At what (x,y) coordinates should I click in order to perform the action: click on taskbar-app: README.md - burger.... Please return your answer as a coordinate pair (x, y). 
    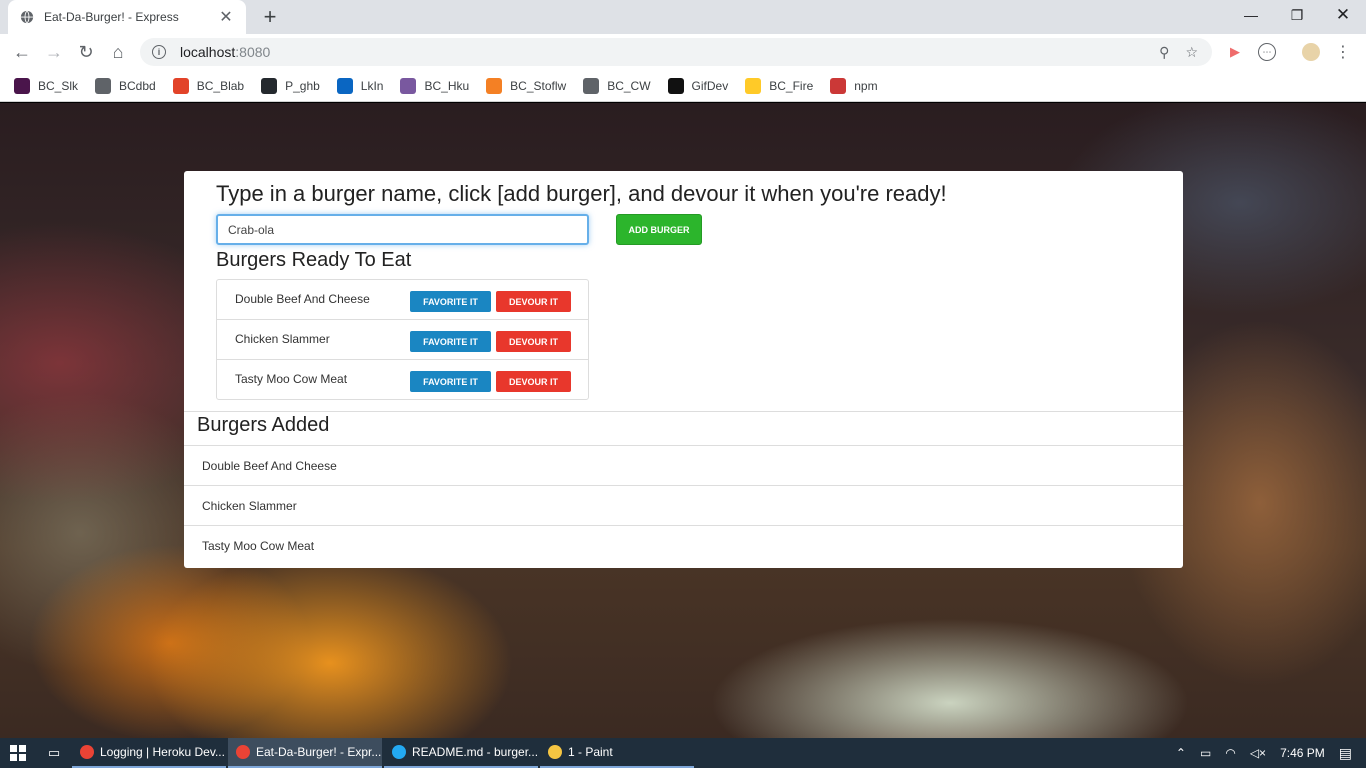
    Looking at the image, I should click on (461, 753).